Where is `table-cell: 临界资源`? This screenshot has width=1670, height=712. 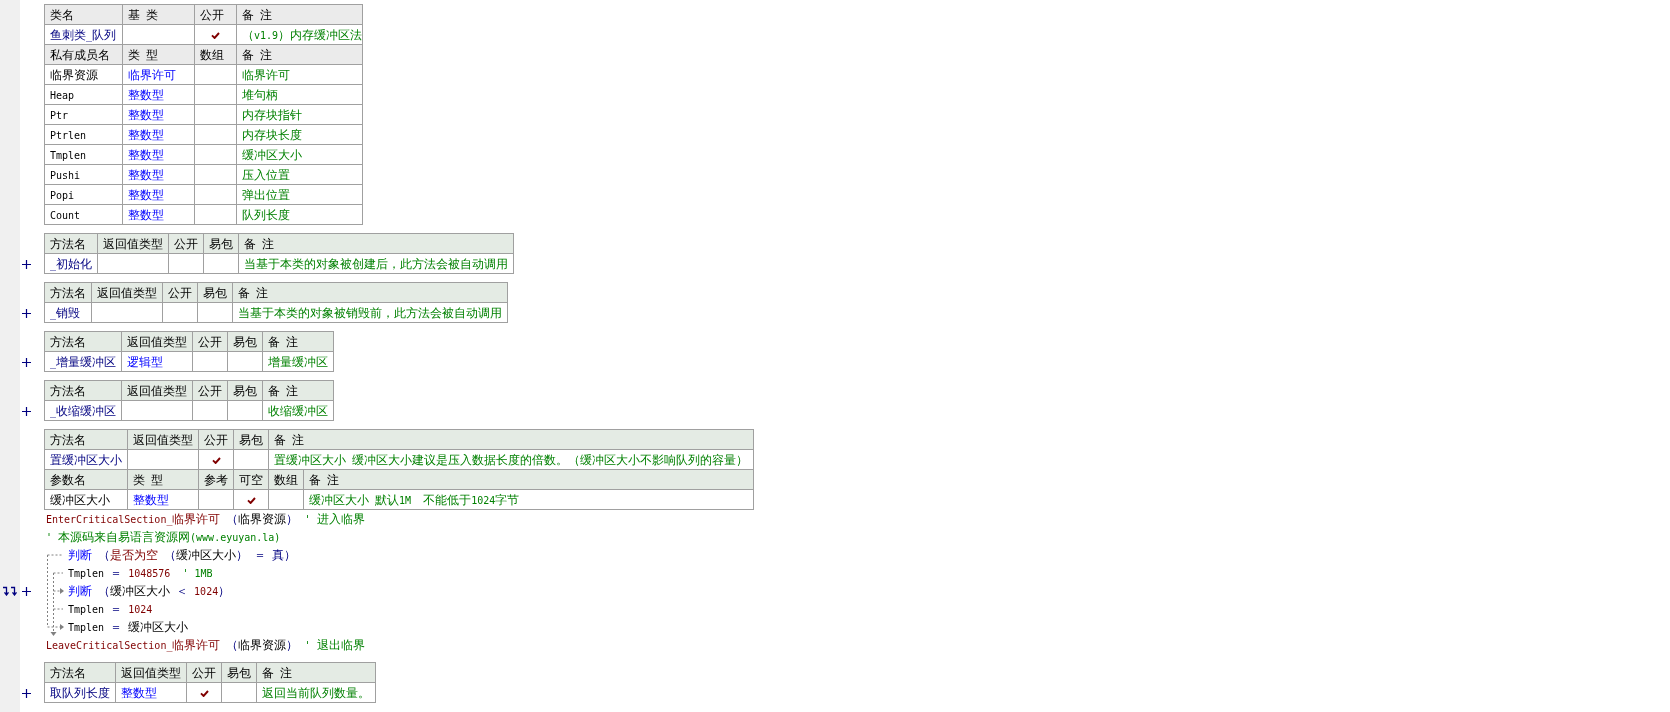
table-cell: 临界资源 is located at coordinates (83, 74).